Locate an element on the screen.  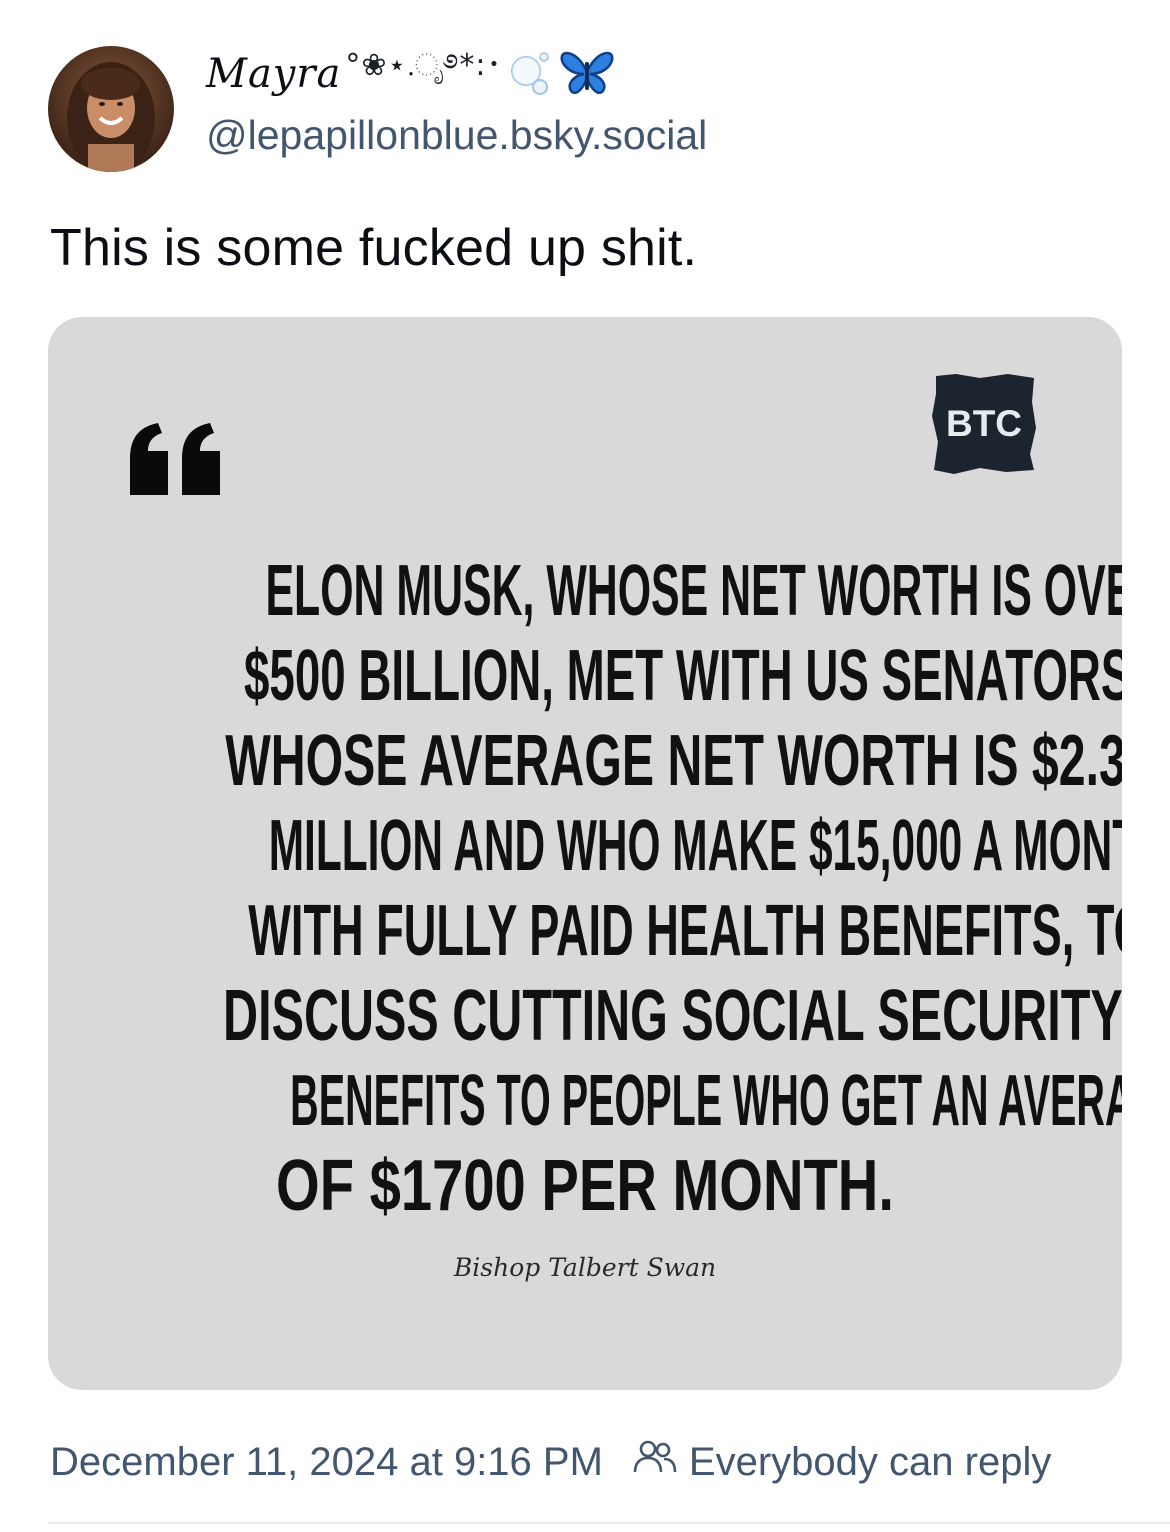
butterfly-icon is located at coordinates (587, 74).